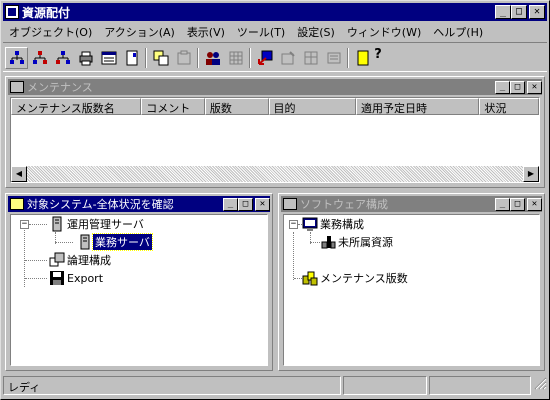 This screenshot has height=400, width=550. I want to click on network-view-button, so click(16, 57).